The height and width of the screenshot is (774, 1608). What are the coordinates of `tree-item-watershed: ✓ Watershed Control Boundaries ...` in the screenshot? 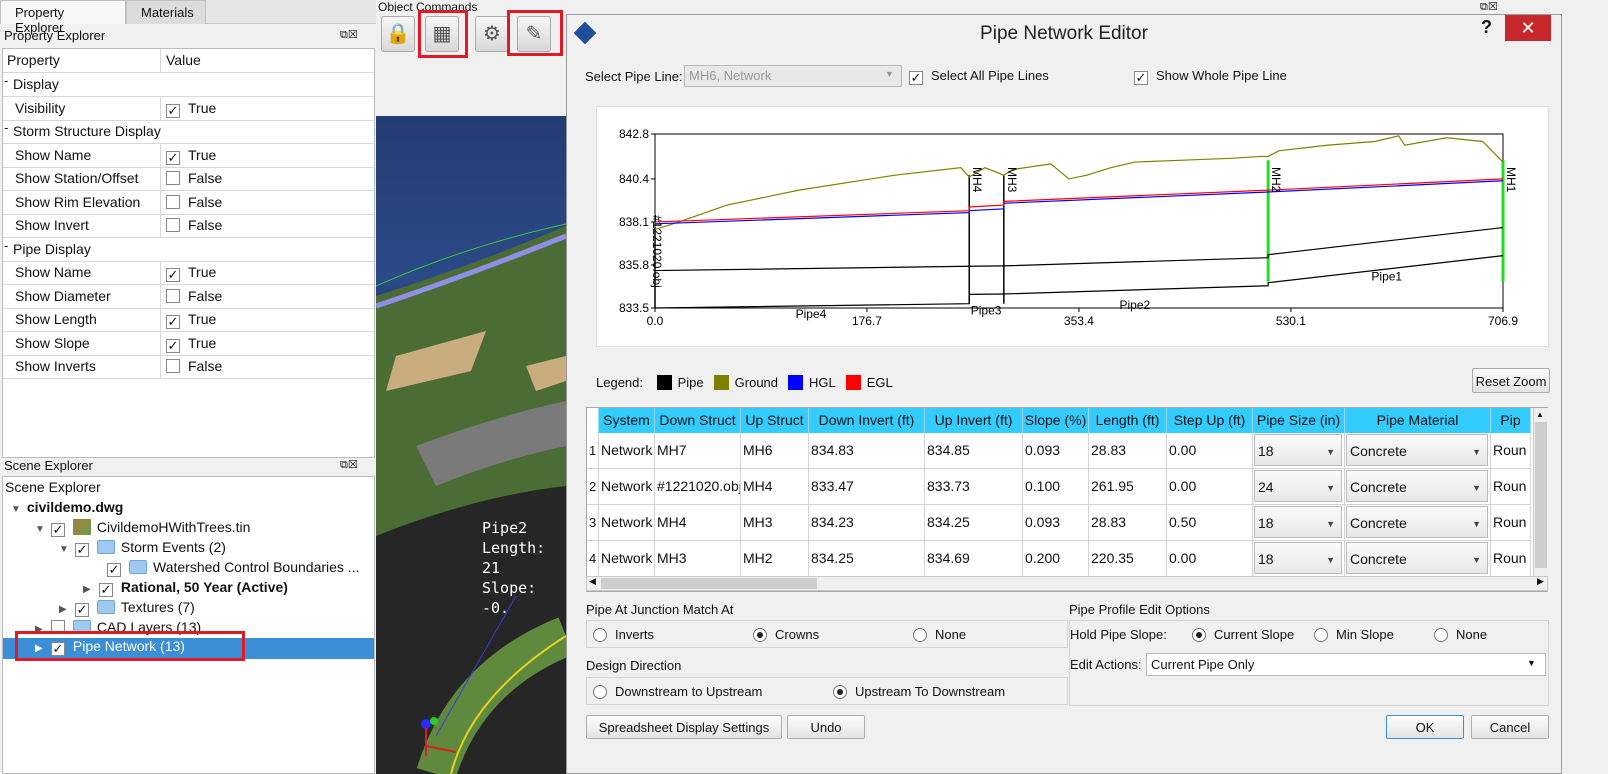 It's located at (233, 569).